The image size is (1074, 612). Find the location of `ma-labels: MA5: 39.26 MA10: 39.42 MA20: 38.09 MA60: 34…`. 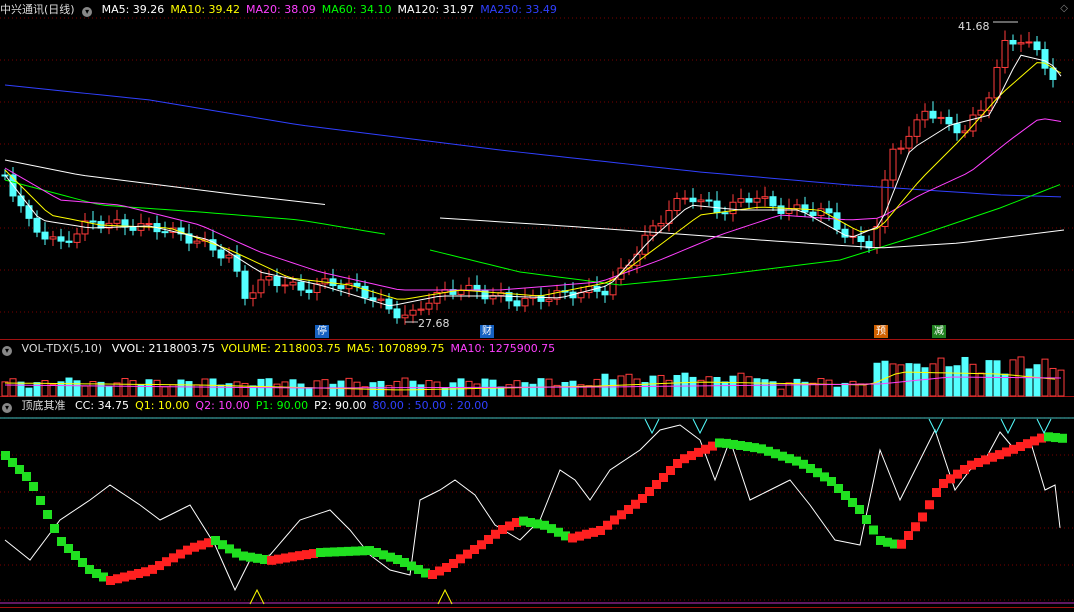

ma-labels: MA5: 39.26 MA10: 39.42 MA20: 38.09 MA60: 34… is located at coordinates (332, 9).